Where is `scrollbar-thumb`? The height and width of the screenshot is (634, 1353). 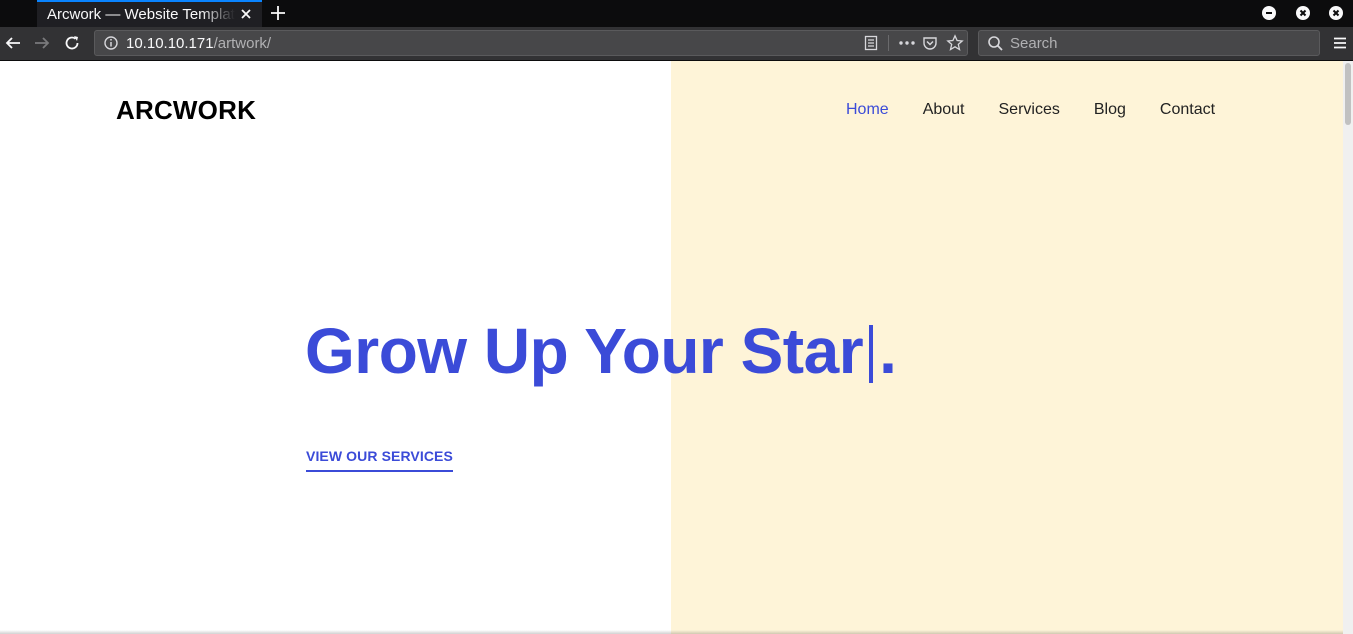
scrollbar-thumb is located at coordinates (1348, 94).